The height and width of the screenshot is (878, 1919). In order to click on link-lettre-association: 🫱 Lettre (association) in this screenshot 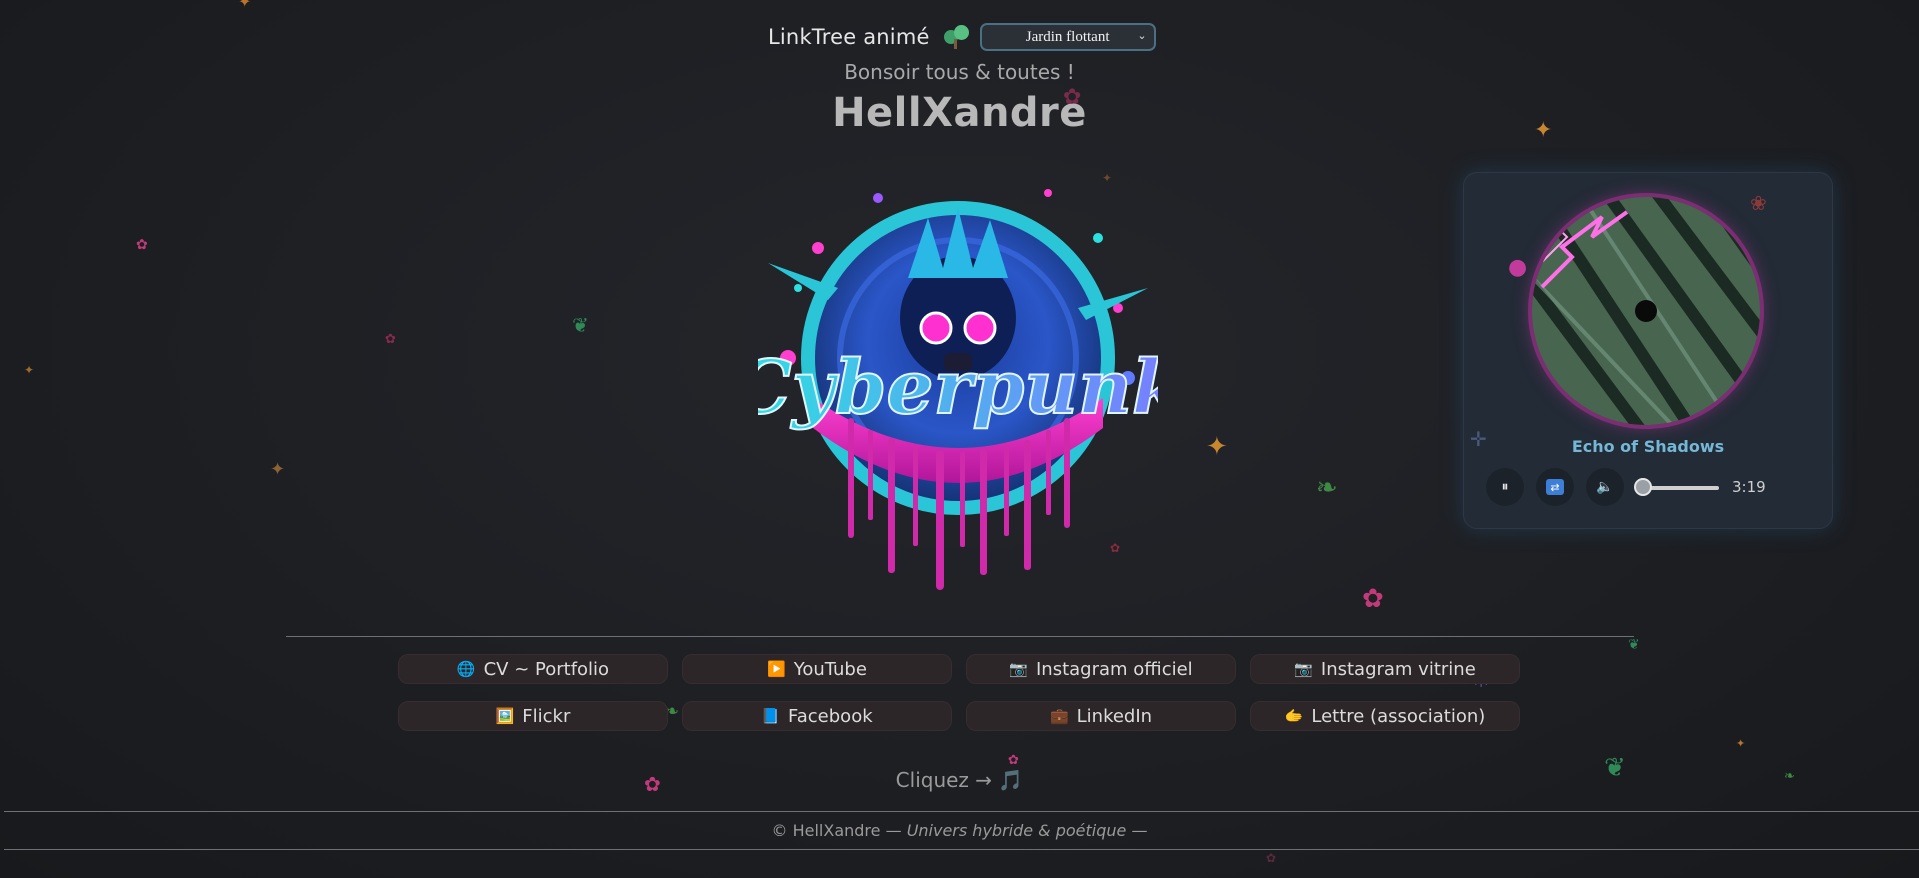, I will do `click(1385, 716)`.